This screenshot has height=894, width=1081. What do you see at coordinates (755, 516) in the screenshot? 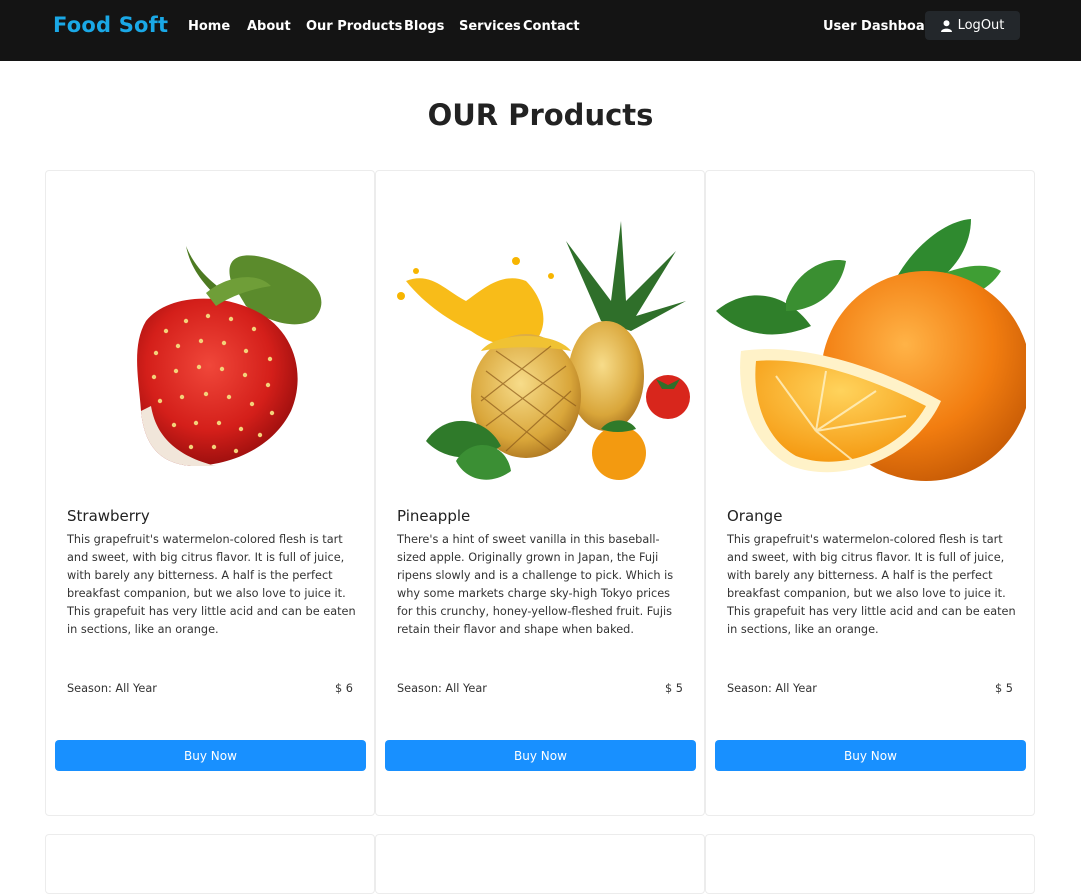
I see `product-name: Orange` at bounding box center [755, 516].